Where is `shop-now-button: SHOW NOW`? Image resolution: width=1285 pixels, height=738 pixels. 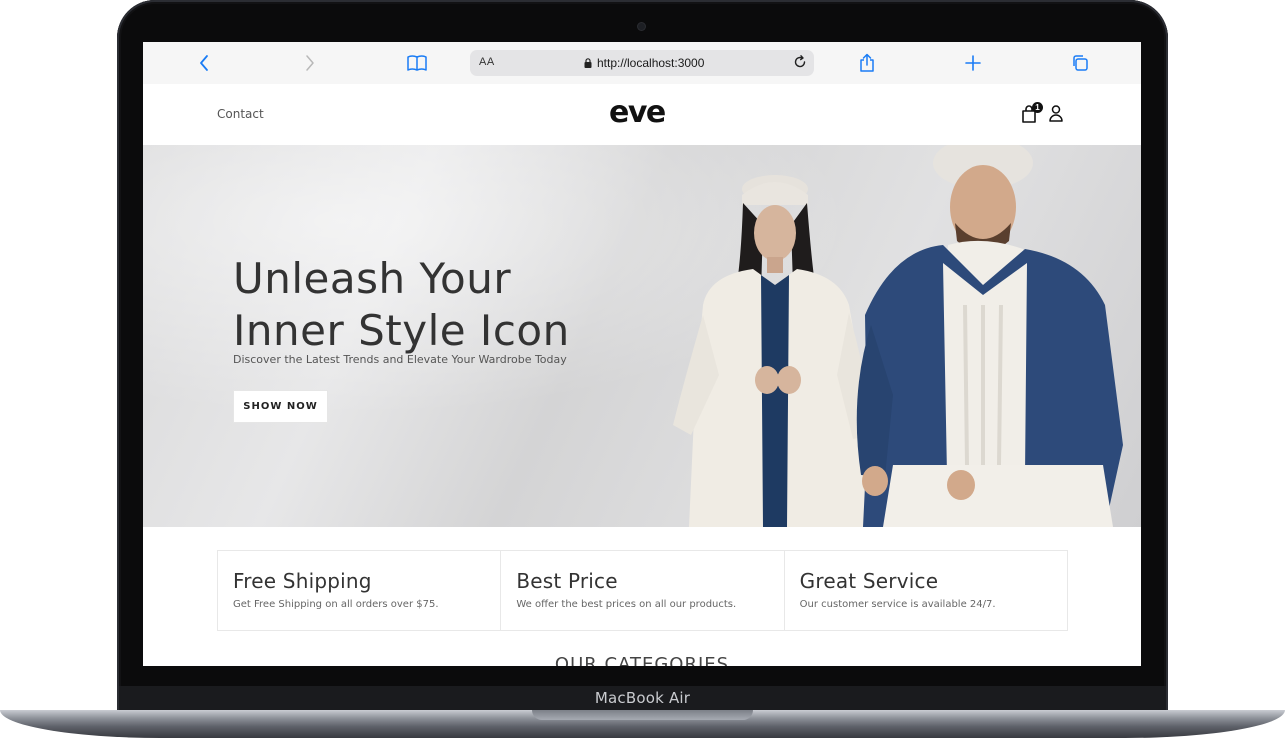 shop-now-button: SHOW NOW is located at coordinates (280, 406).